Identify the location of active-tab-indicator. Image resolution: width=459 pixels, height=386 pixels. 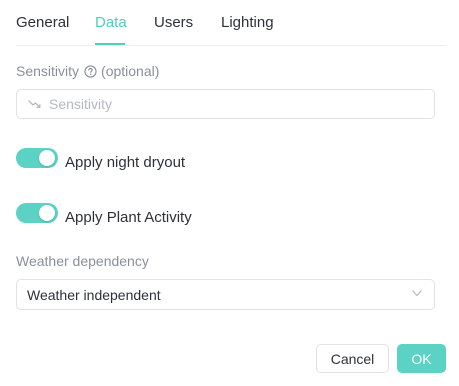
(110, 44).